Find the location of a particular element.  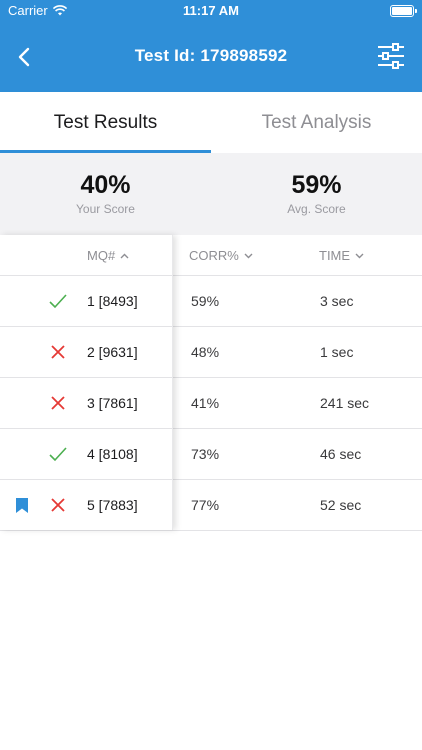

tab-test-results: Test Results is located at coordinates (105, 122).